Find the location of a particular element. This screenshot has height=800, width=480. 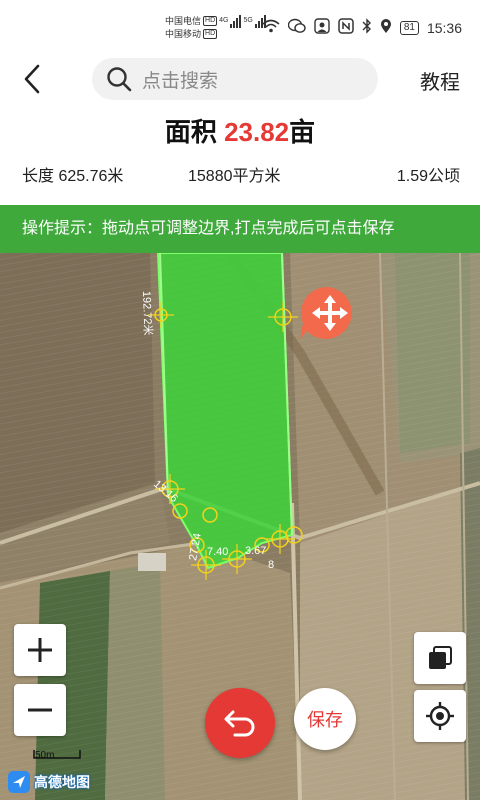

area-value: 23.82 is located at coordinates (257, 132).